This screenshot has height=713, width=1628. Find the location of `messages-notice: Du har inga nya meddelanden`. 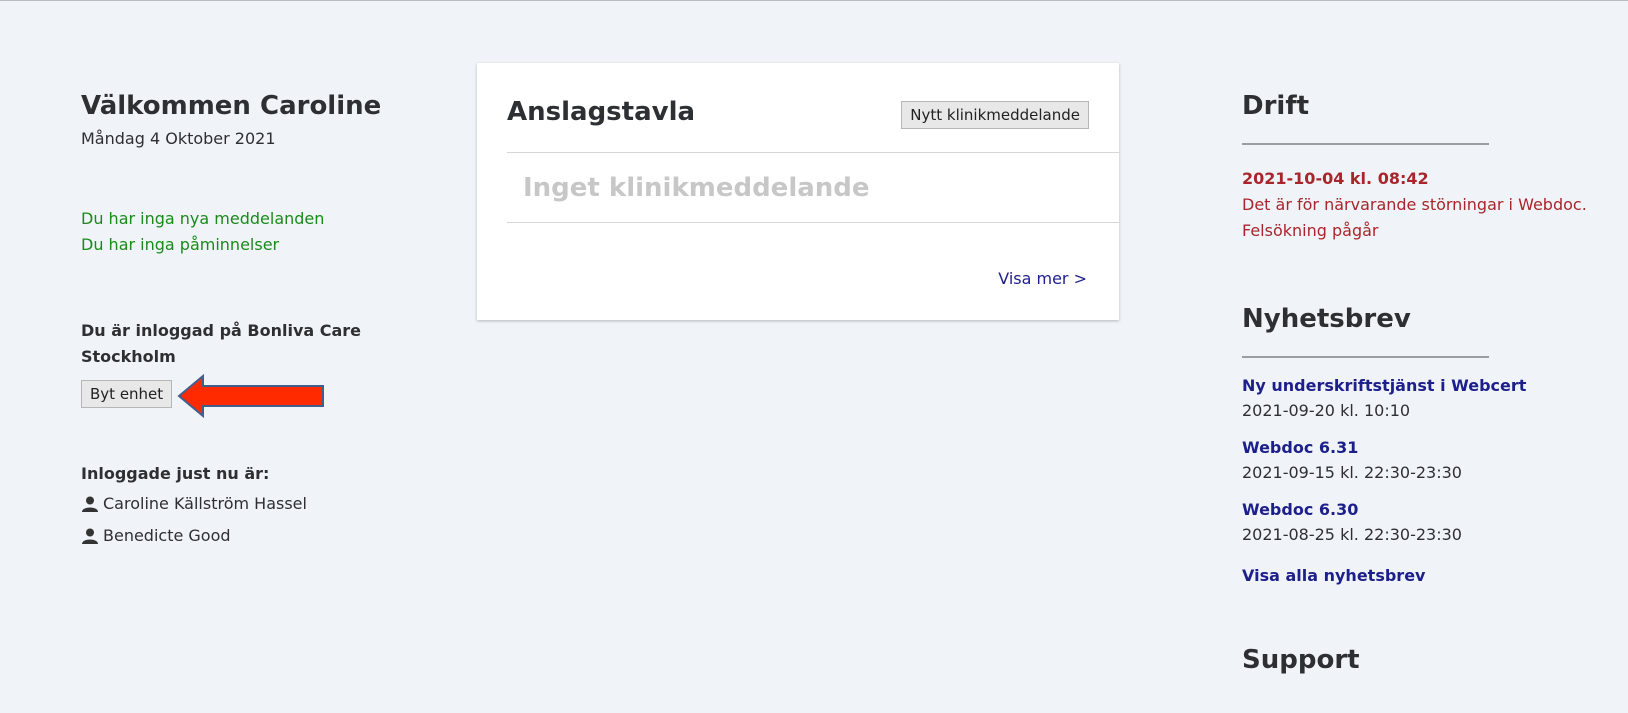

messages-notice: Du har inga nya meddelanden is located at coordinates (203, 218).